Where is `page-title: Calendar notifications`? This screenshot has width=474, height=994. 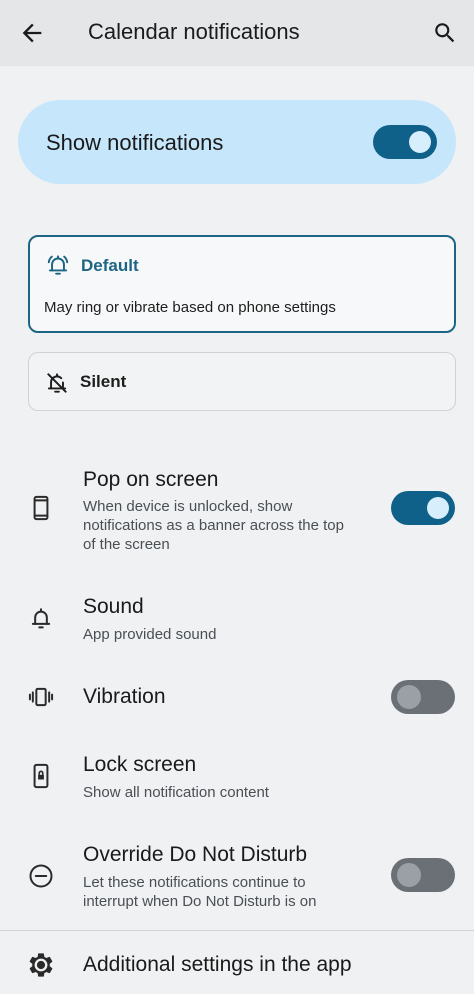 page-title: Calendar notifications is located at coordinates (194, 31).